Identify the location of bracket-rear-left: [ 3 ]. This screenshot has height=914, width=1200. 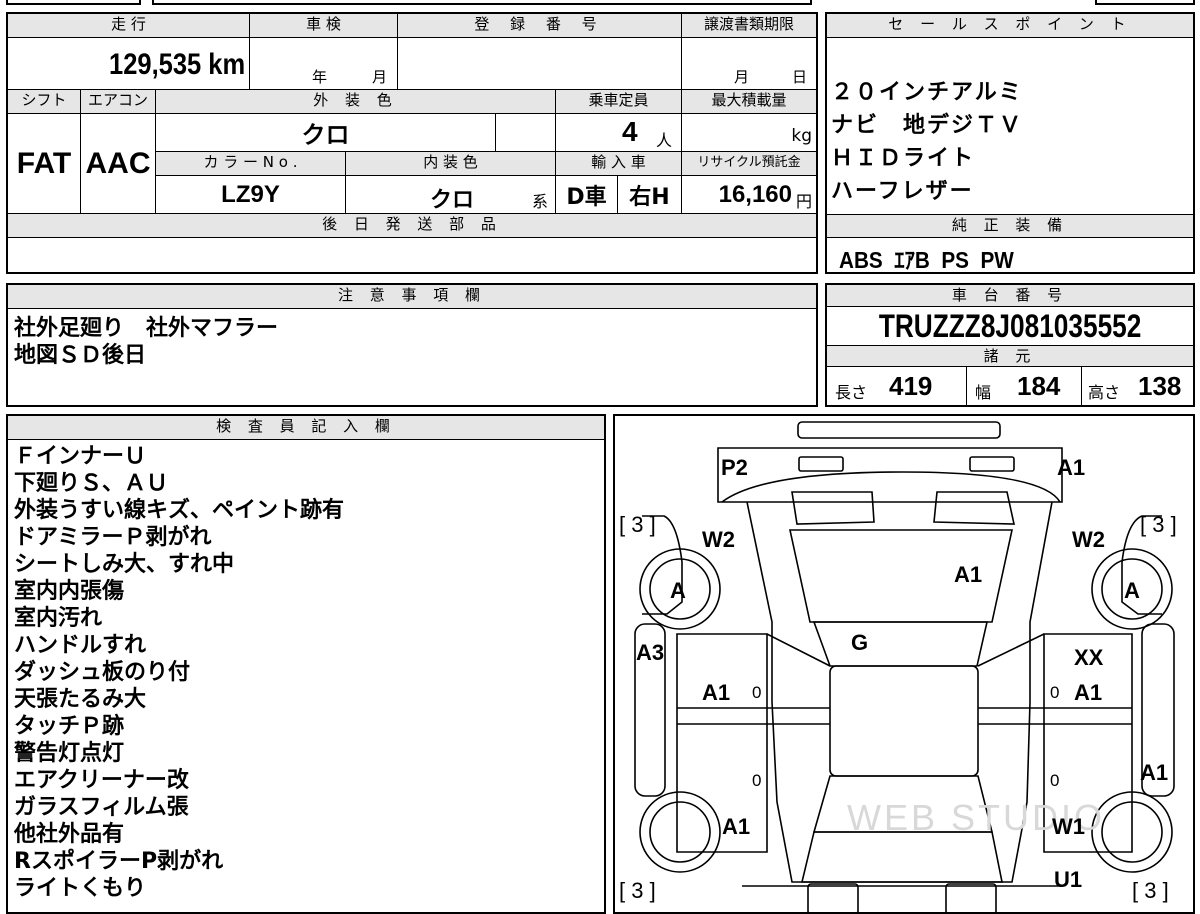
(637, 890).